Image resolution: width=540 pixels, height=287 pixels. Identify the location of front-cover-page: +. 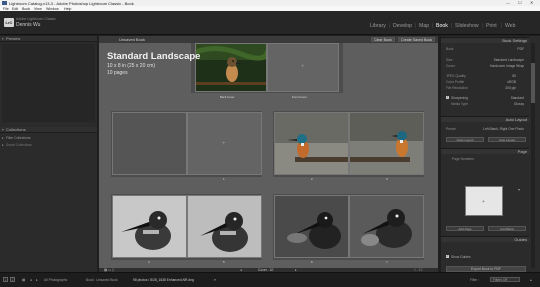
(303, 67).